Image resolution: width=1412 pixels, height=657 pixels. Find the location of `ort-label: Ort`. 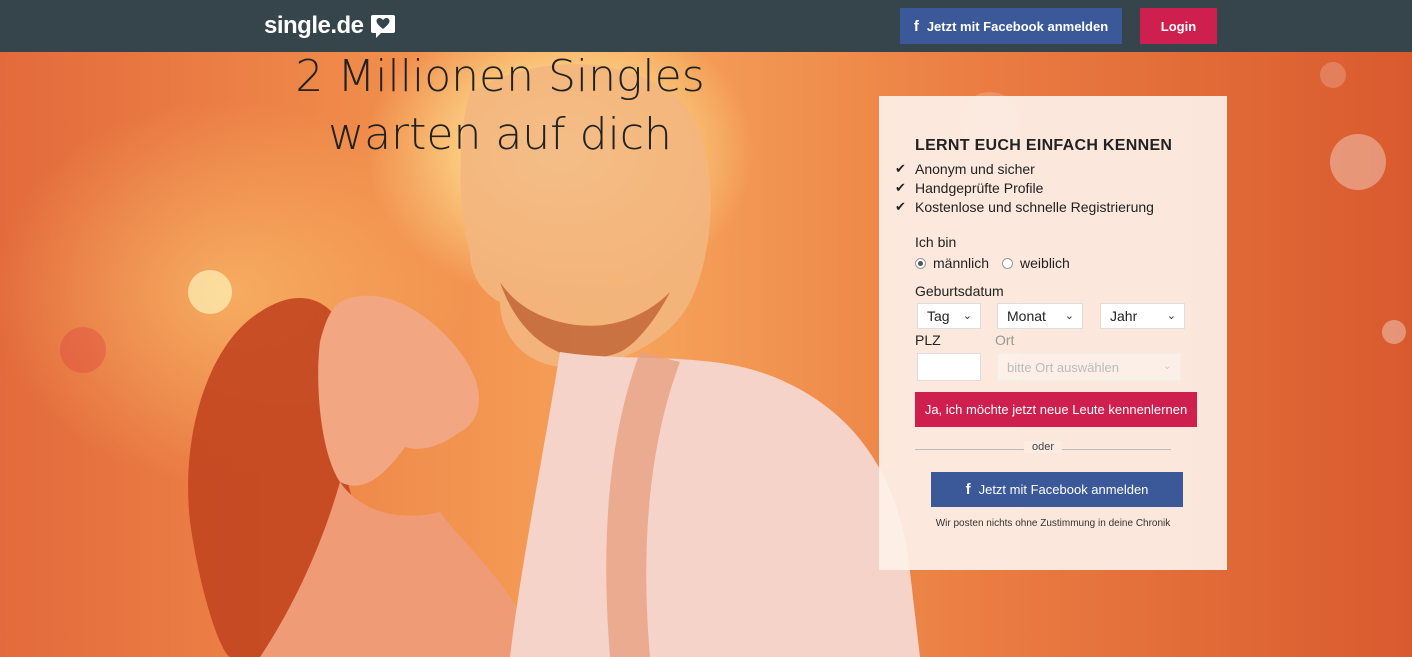

ort-label: Ort is located at coordinates (1005, 340).